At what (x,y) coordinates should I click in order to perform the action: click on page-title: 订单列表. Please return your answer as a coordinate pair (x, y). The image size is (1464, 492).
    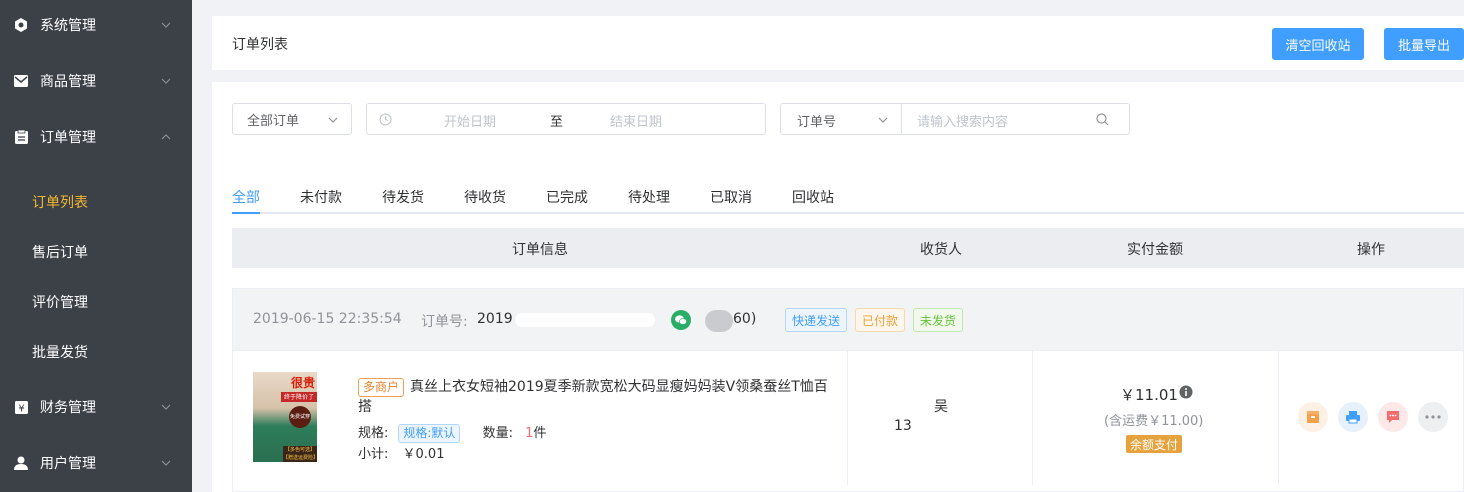
    Looking at the image, I should click on (260, 45).